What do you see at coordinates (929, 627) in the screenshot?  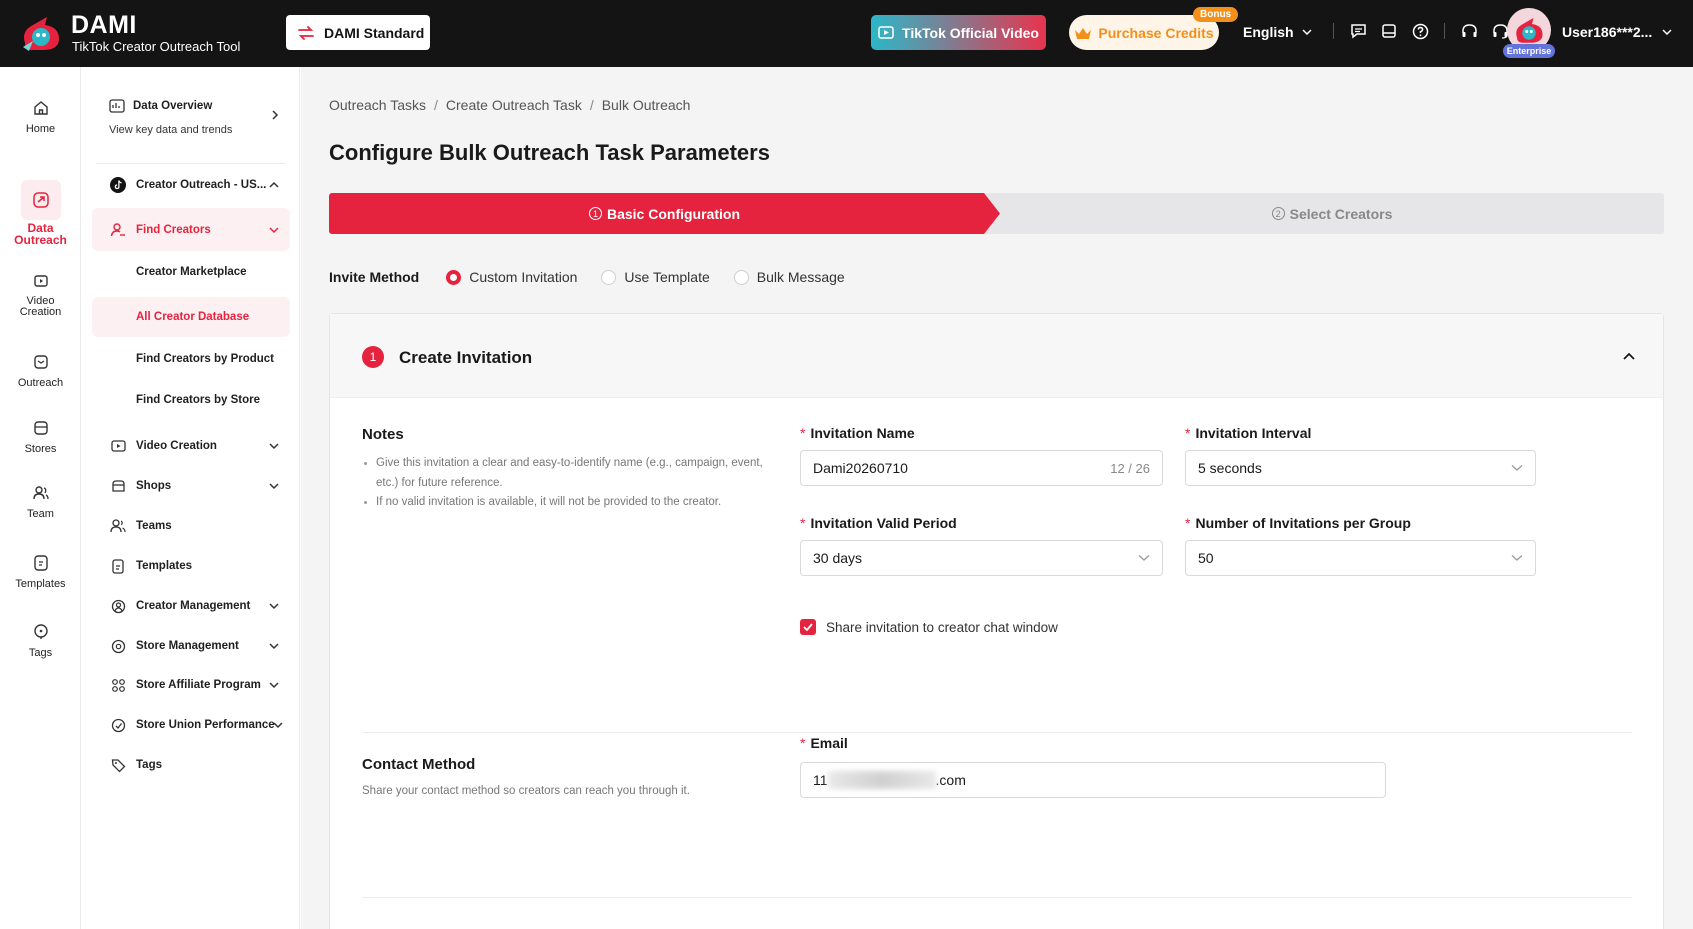 I see `share-invitation-option: Share invitation to creator chat window` at bounding box center [929, 627].